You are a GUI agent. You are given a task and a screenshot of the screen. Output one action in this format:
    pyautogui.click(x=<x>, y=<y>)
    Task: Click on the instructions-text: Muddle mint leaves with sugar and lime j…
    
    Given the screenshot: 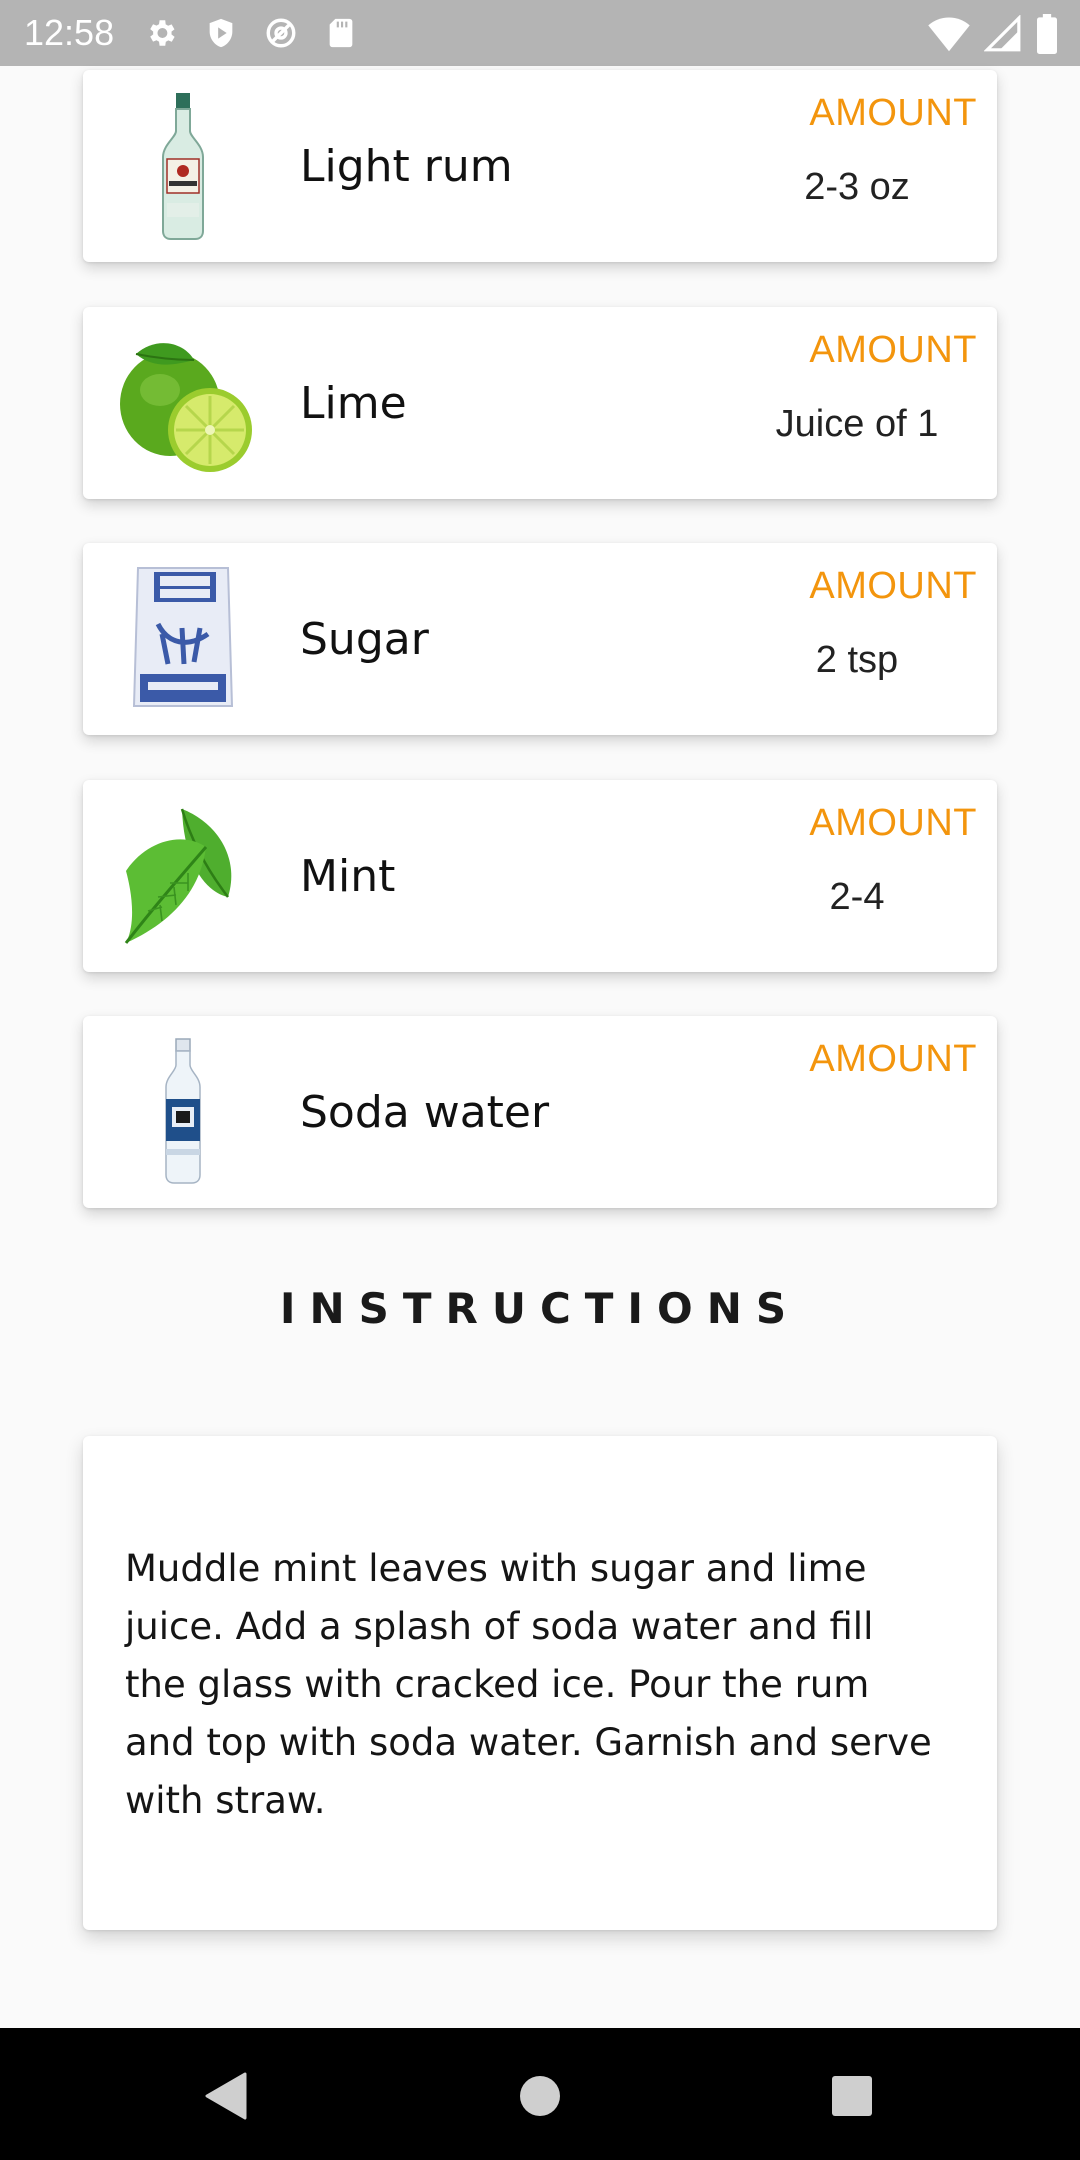 What is the action you would take?
    pyautogui.click(x=528, y=1684)
    